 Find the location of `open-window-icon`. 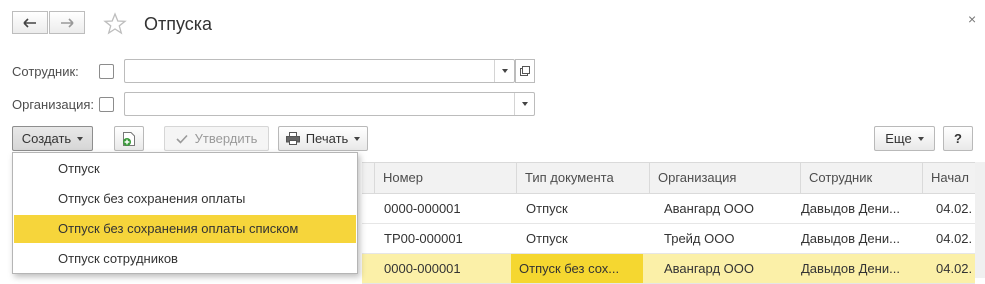

open-window-icon is located at coordinates (525, 71).